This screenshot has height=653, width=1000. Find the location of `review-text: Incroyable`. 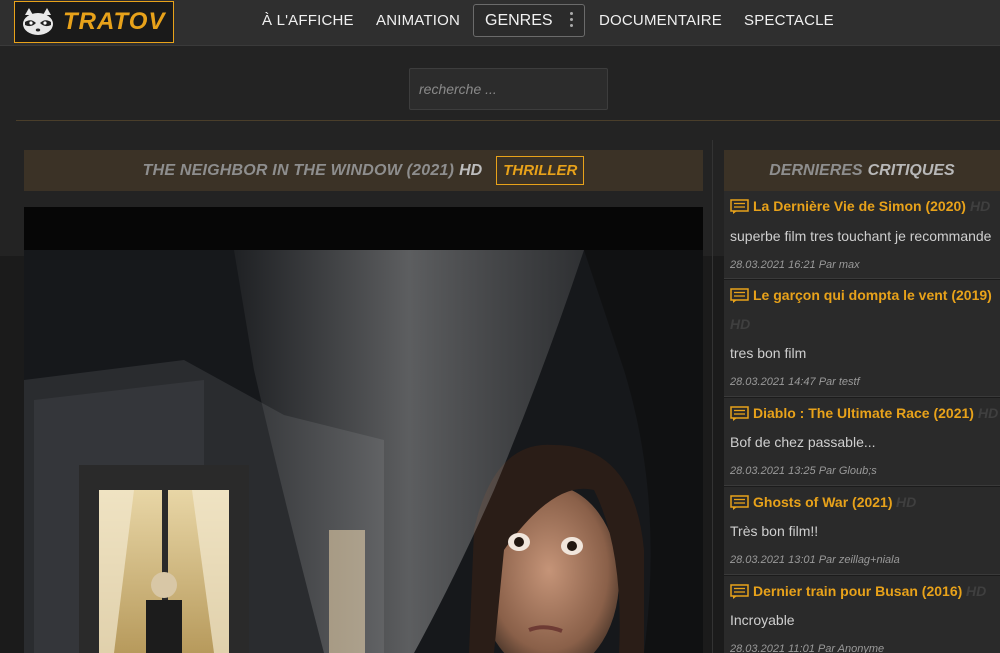

review-text: Incroyable is located at coordinates (762, 620).